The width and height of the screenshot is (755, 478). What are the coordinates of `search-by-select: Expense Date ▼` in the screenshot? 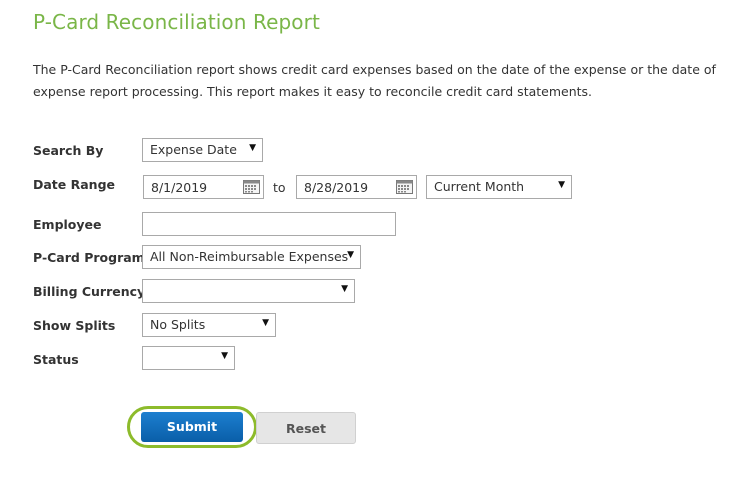 It's located at (202, 150).